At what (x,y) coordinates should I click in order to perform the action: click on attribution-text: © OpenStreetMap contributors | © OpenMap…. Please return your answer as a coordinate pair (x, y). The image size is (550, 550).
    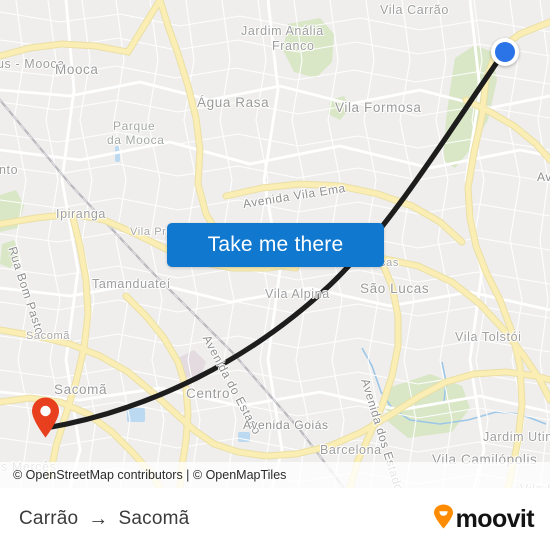
    Looking at the image, I should click on (143, 475).